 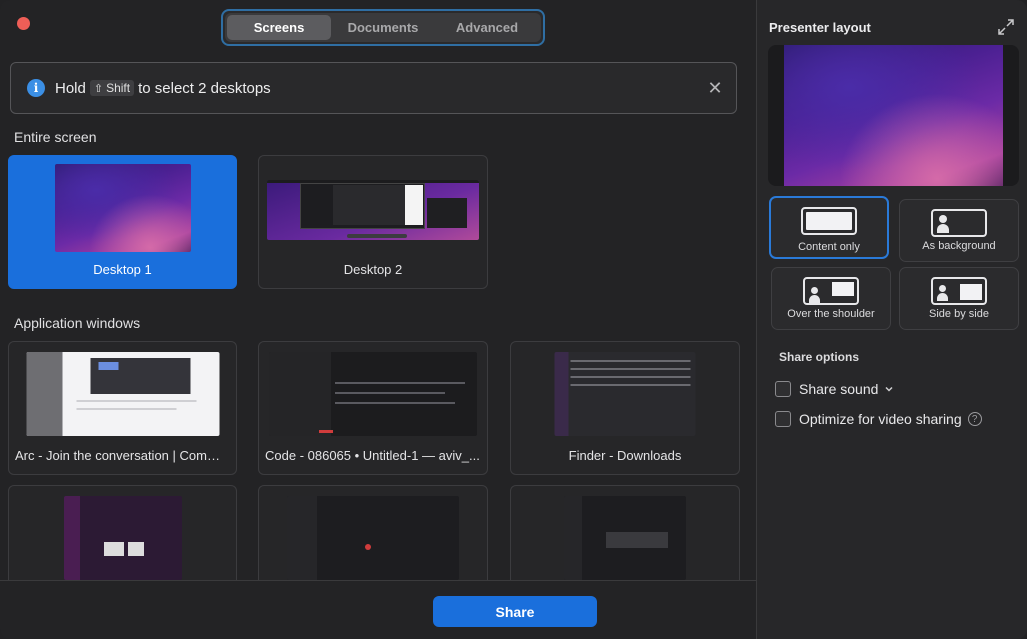 I want to click on preview-wallpaper, so click(x=893, y=115).